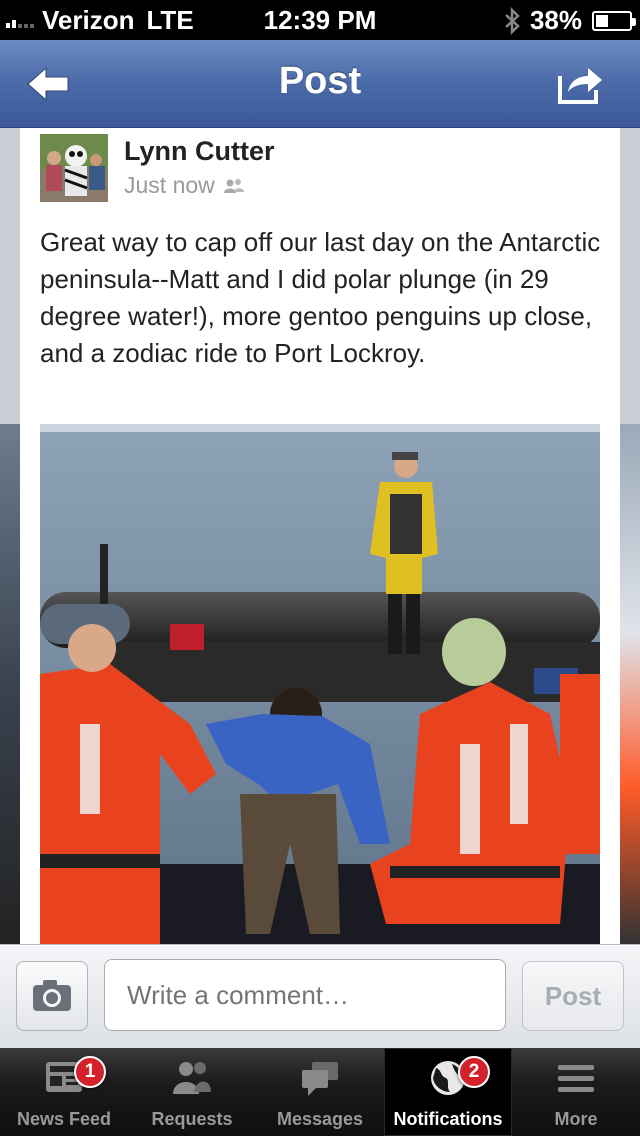  What do you see at coordinates (555, 20) in the screenshot?
I see `battery-percent: 38%` at bounding box center [555, 20].